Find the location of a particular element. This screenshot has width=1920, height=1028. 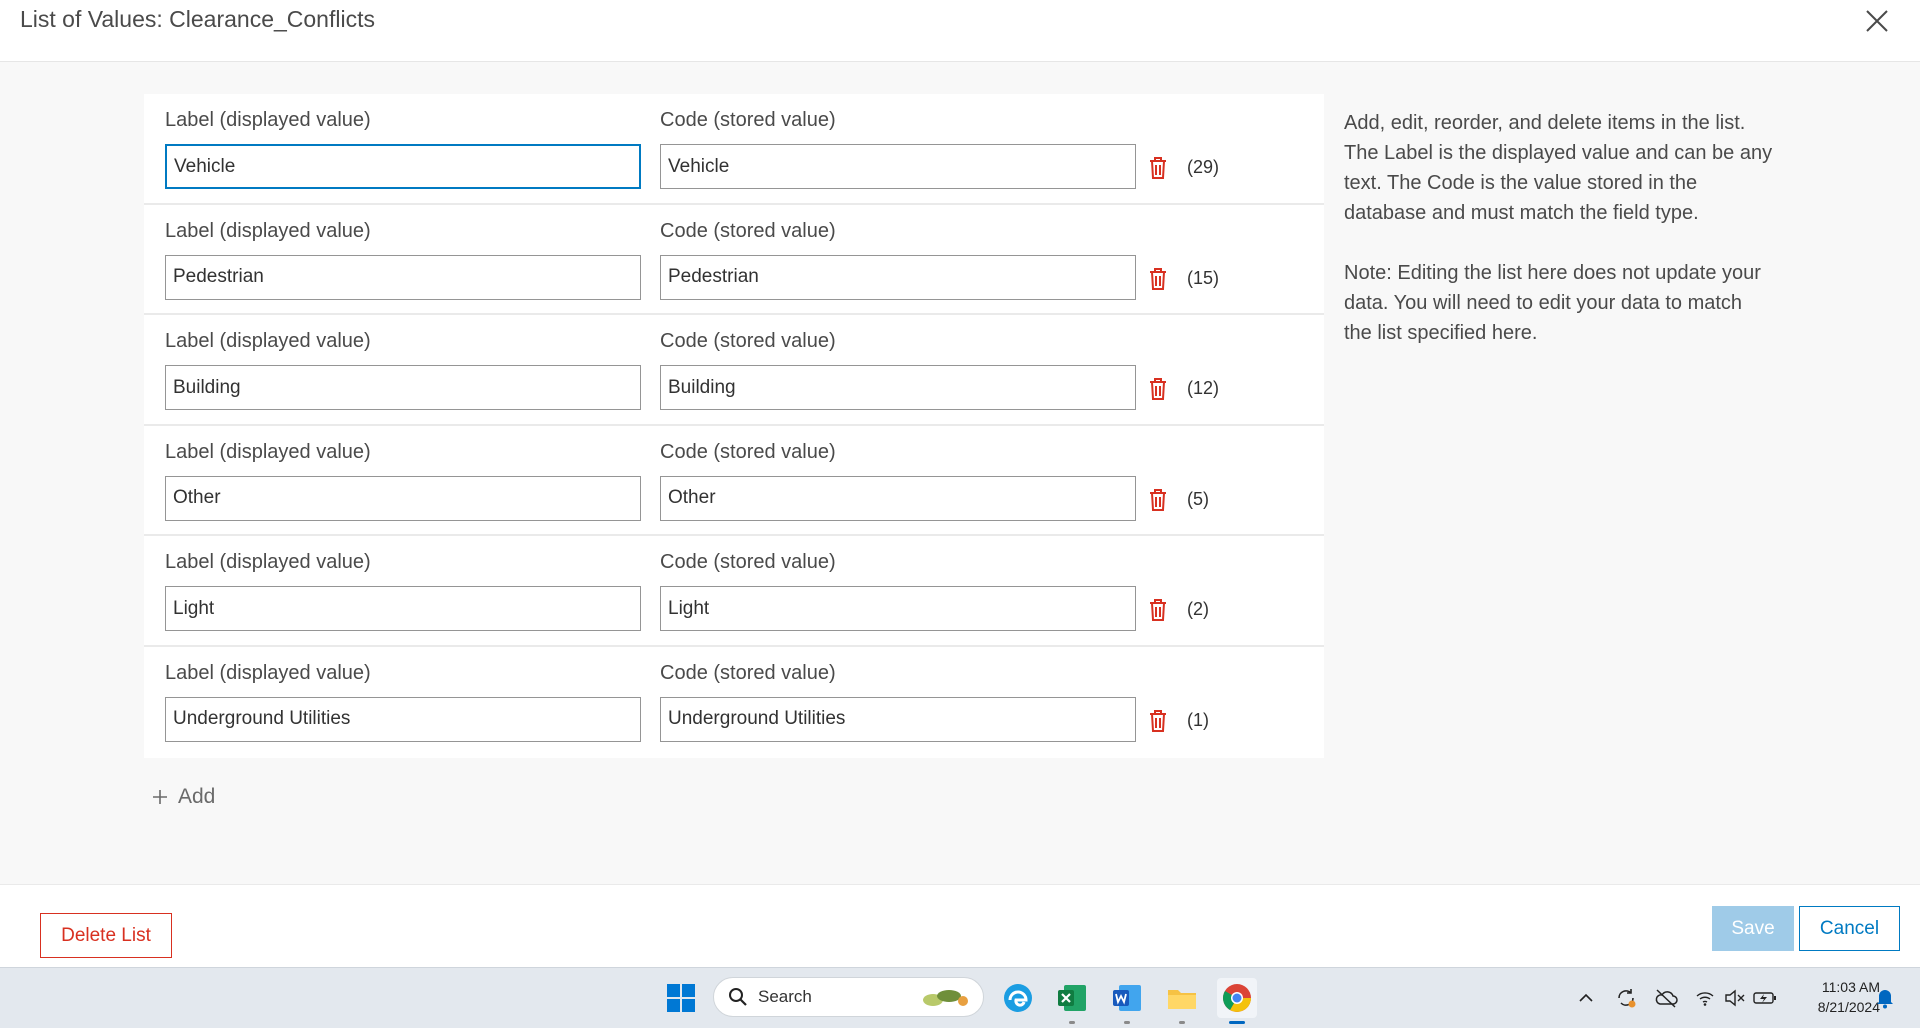

sync-icon is located at coordinates (1627, 998).